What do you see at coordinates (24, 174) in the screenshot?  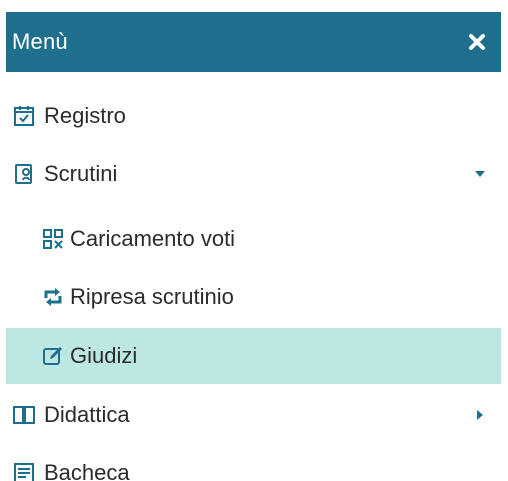 I see `report-icon` at bounding box center [24, 174].